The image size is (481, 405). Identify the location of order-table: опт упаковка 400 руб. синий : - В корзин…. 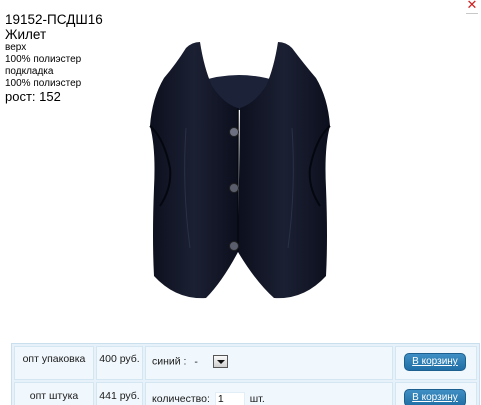
(245, 374).